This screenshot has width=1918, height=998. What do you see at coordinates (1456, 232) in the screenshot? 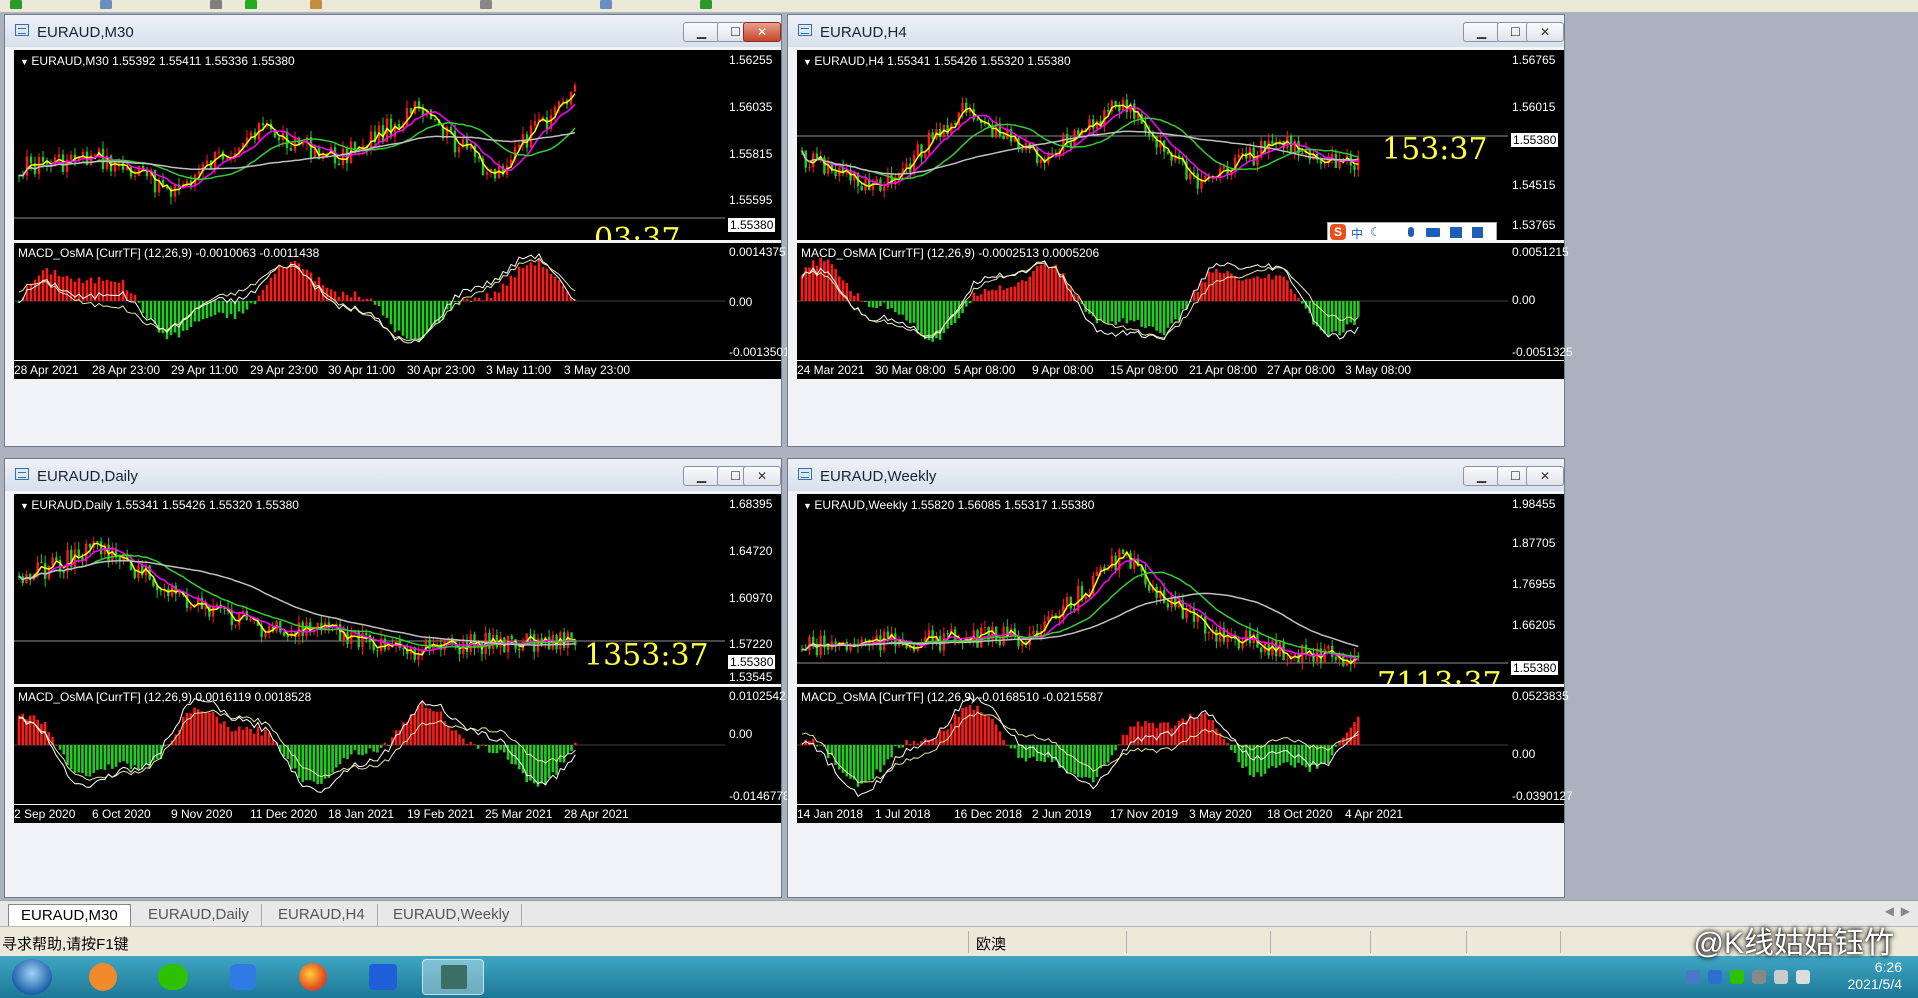
I see `ime-skin-icon` at bounding box center [1456, 232].